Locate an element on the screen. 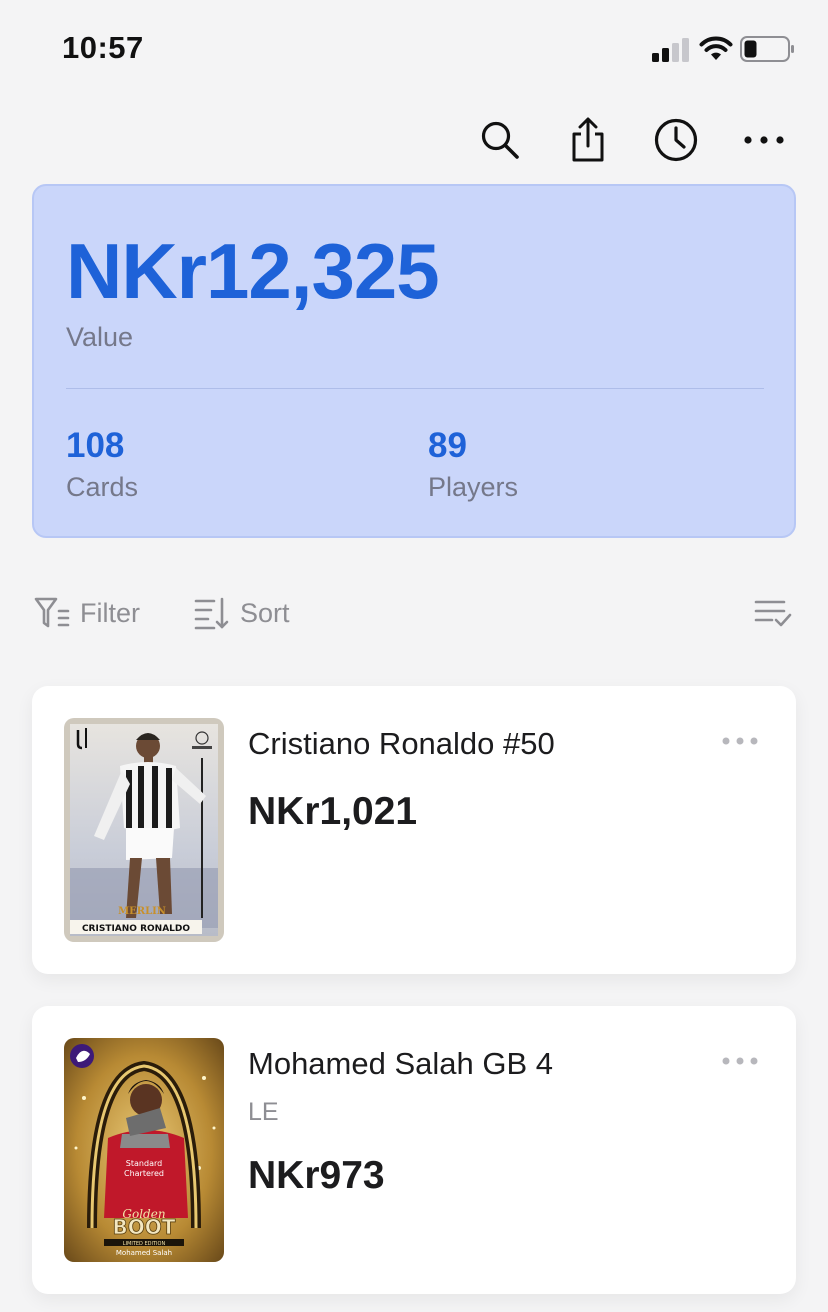  share-icon is located at coordinates (588, 139).